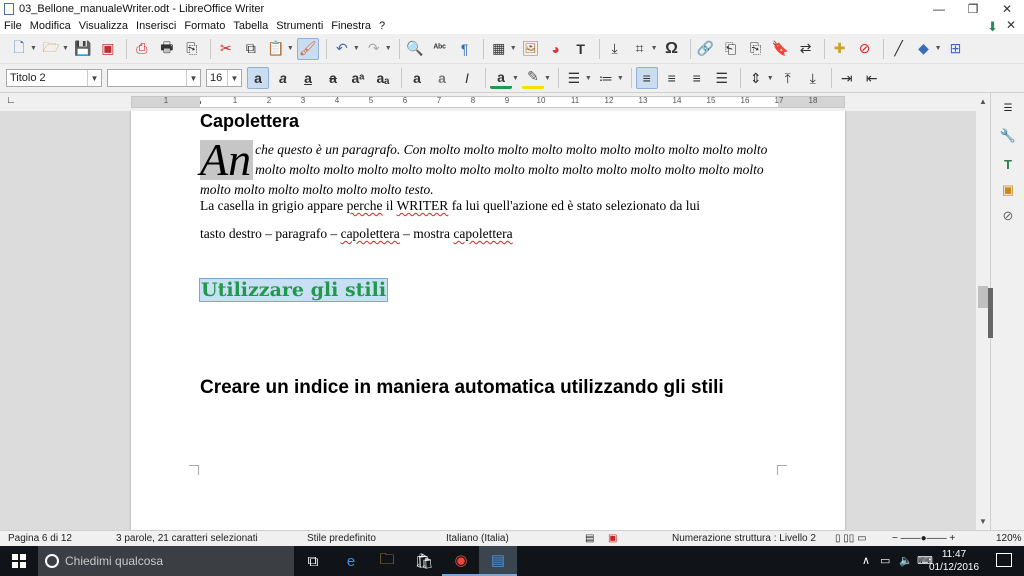  I want to click on print-icon: 🖶, so click(167, 49).